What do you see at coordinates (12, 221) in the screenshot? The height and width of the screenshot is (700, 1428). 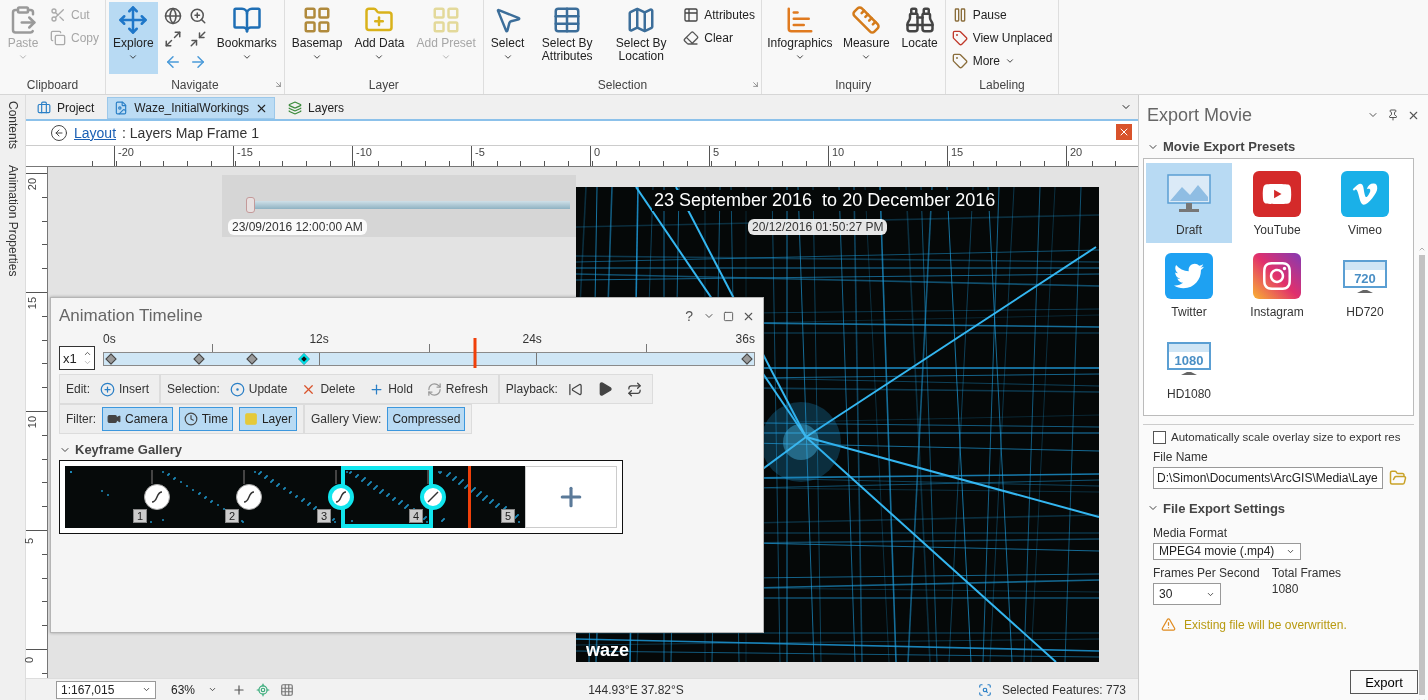 I see `side-tab: Animation Properties` at bounding box center [12, 221].